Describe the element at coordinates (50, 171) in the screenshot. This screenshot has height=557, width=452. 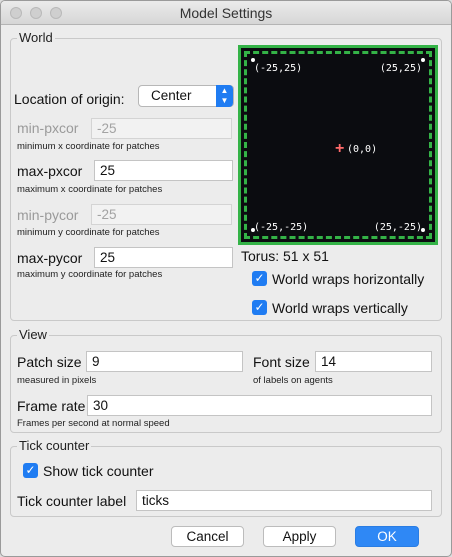
I see `max-pxcor-label: max-pxcor` at that location.